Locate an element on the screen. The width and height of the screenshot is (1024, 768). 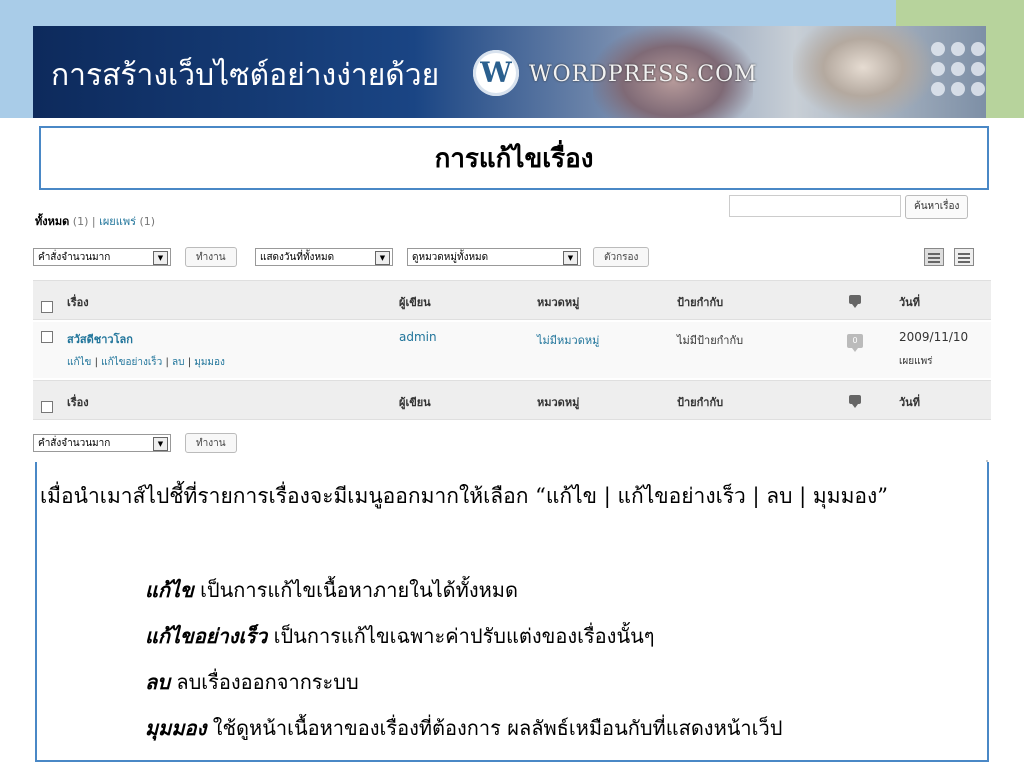
wordpress-wordmark: WORDPRESS.COM is located at coordinates (643, 74).